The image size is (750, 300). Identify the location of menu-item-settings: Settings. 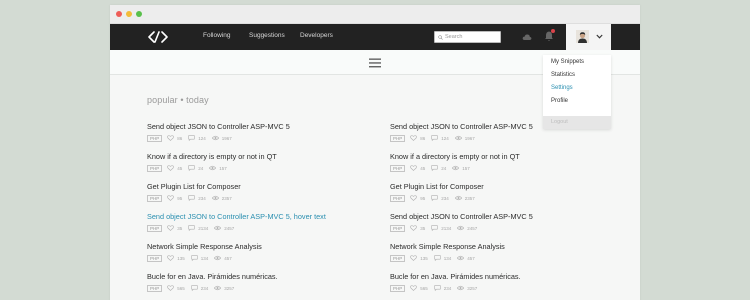
(562, 88).